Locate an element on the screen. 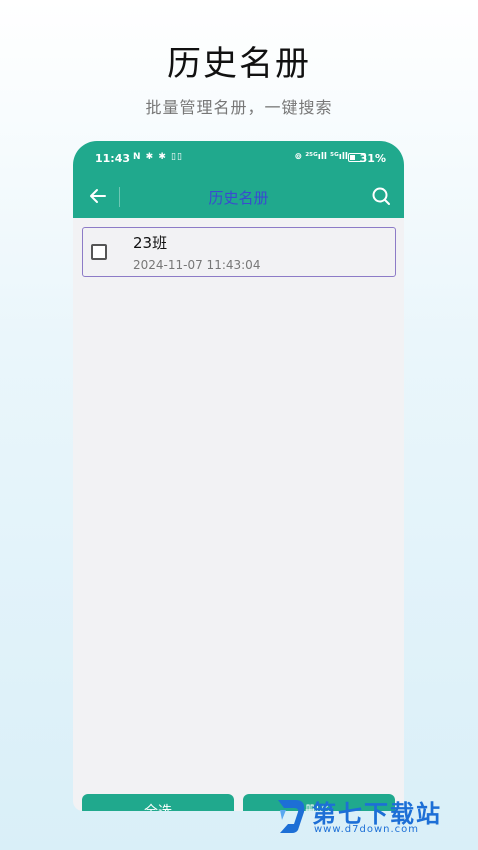 The height and width of the screenshot is (850, 478). select-all-button: 全选 is located at coordinates (158, 802).